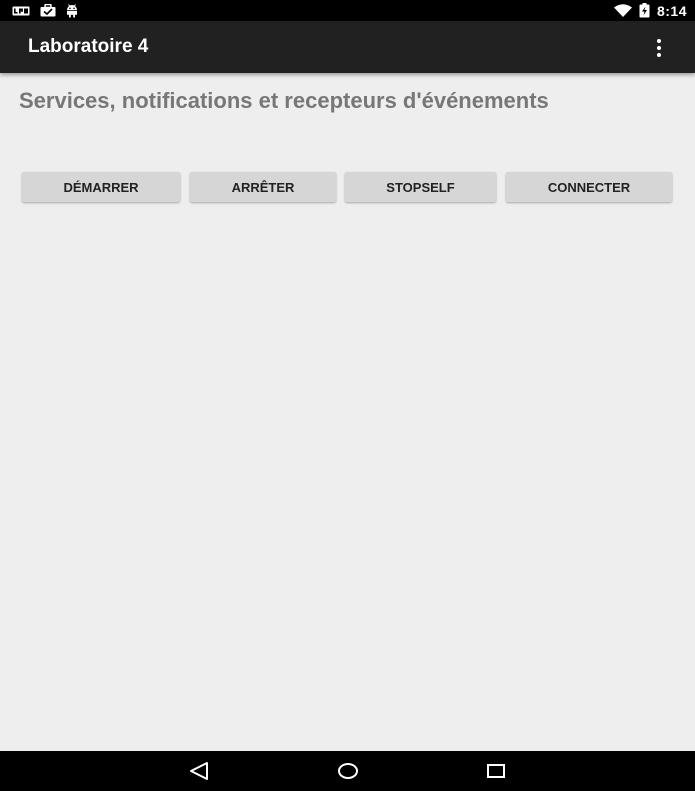 This screenshot has width=695, height=791. Describe the element at coordinates (622, 10) in the screenshot. I see `wifi-icon` at that location.